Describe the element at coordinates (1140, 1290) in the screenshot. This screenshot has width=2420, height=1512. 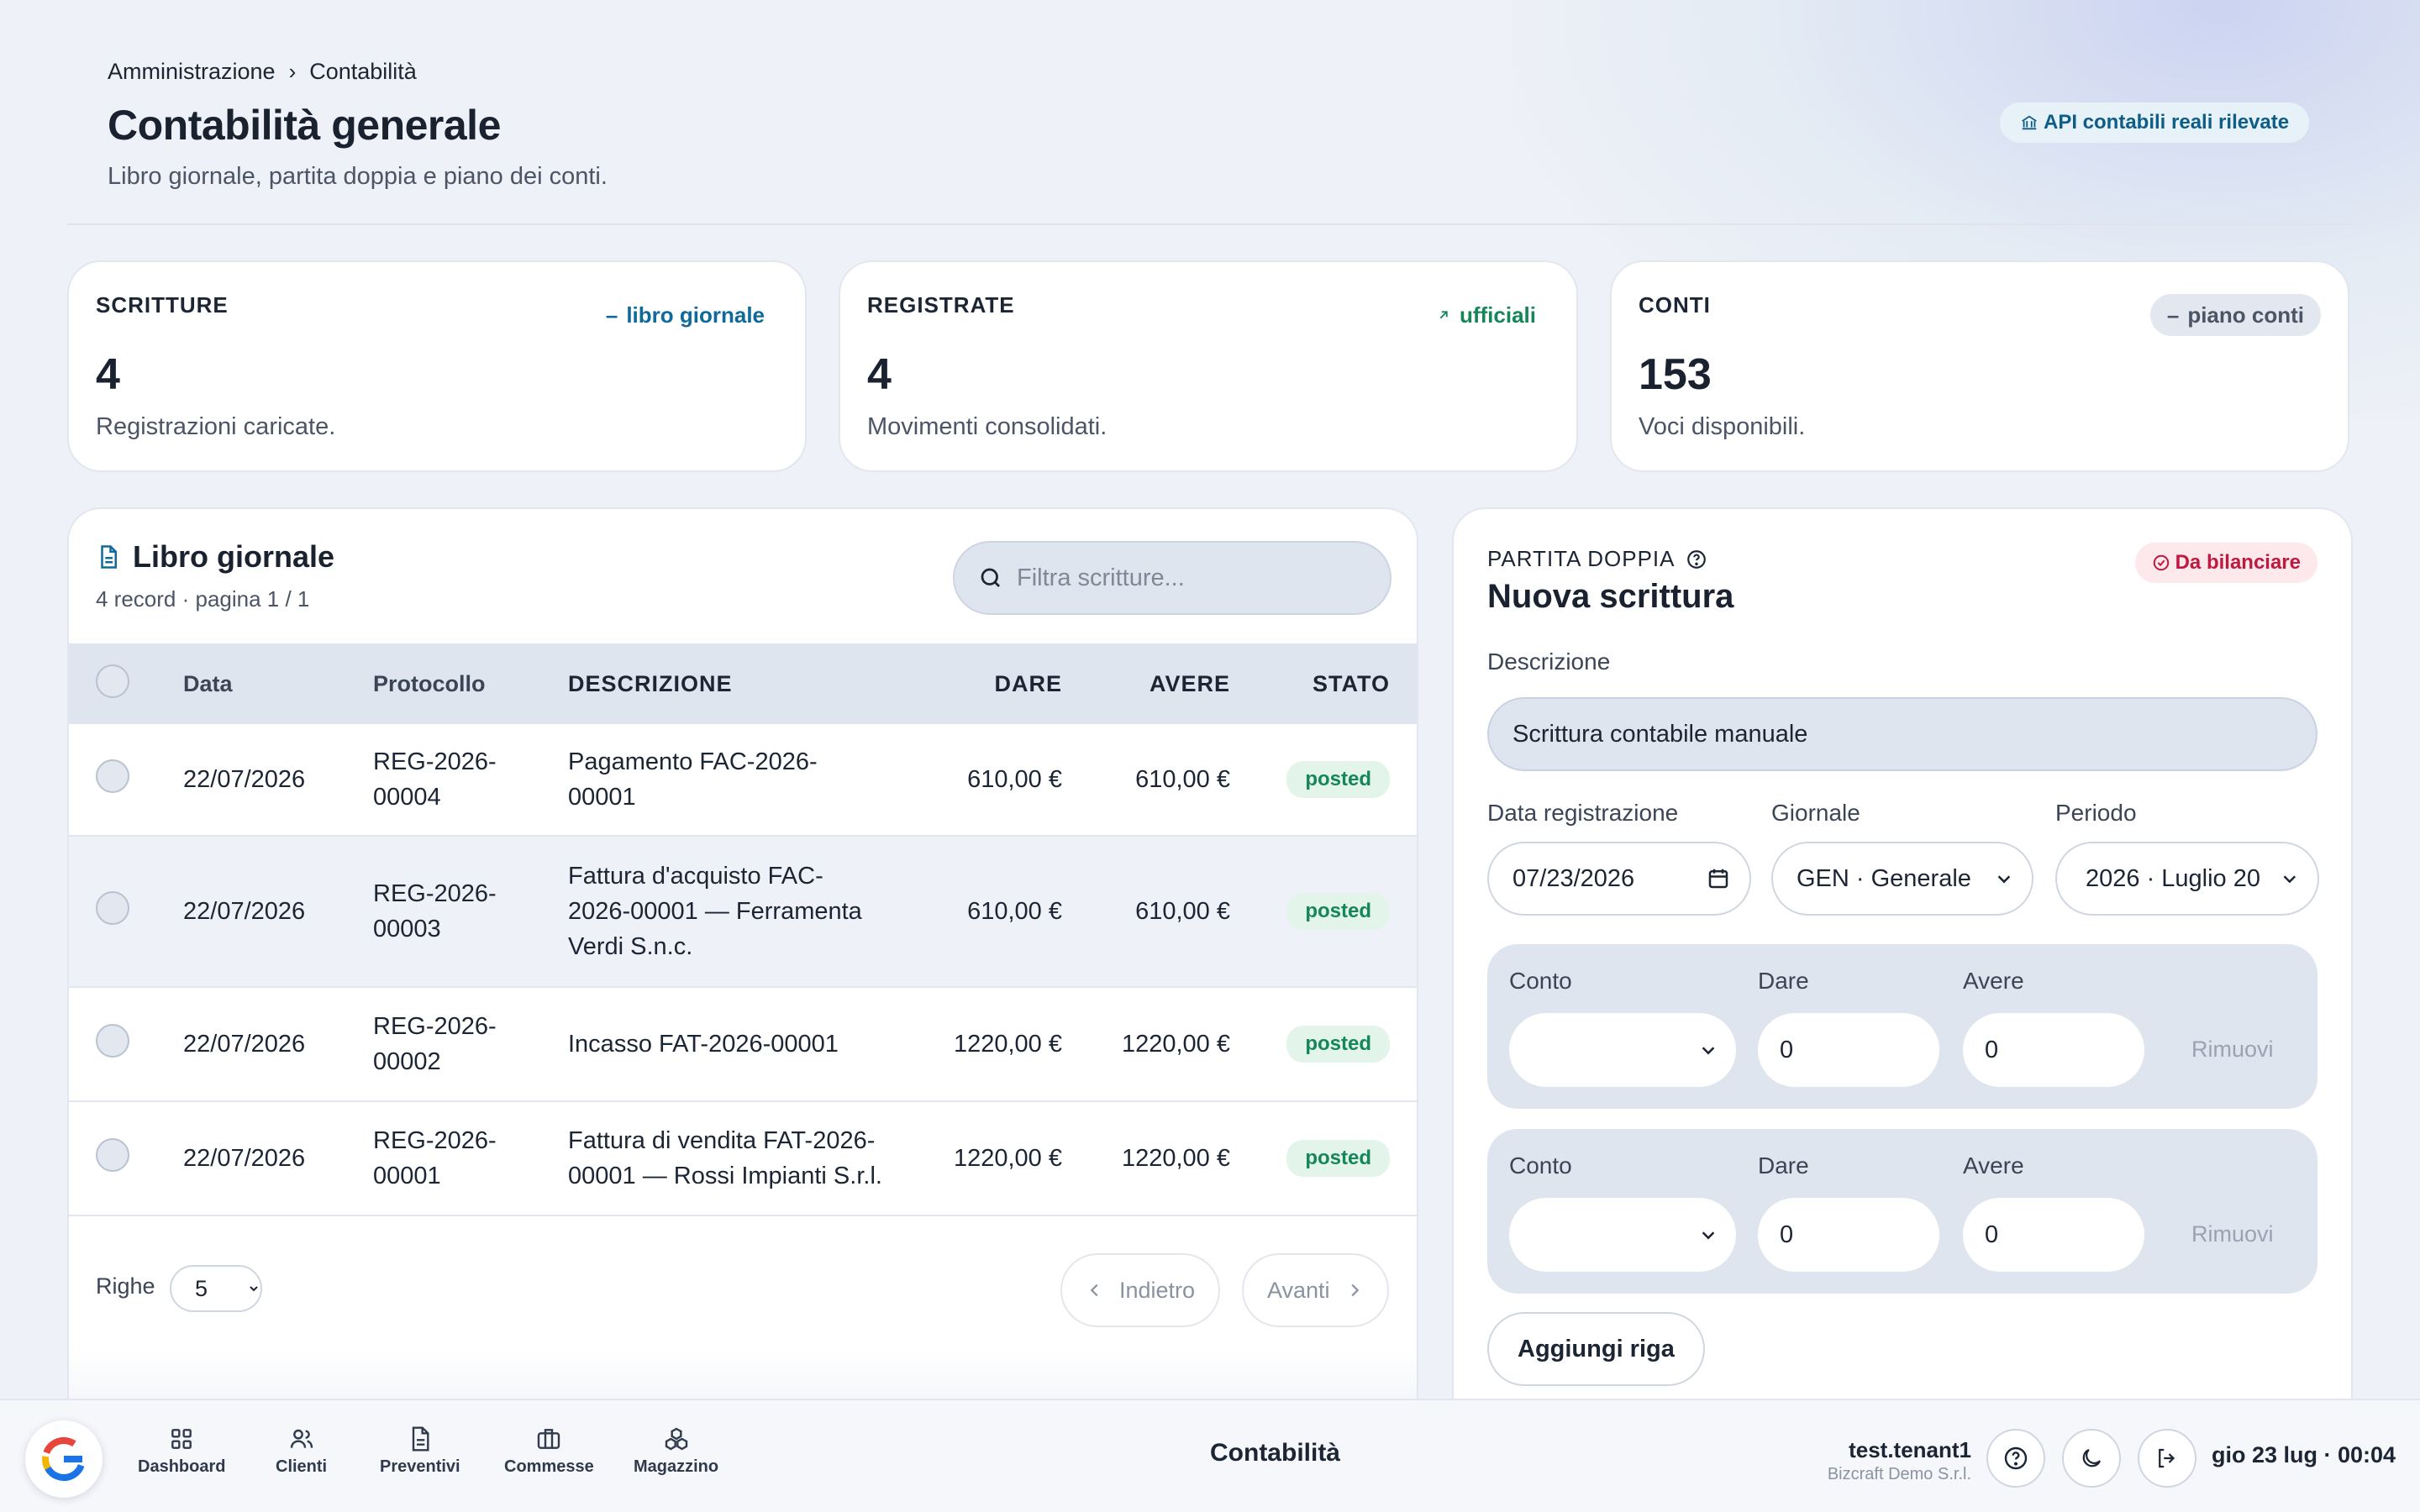
I see `prev-page-button: Indietro` at that location.